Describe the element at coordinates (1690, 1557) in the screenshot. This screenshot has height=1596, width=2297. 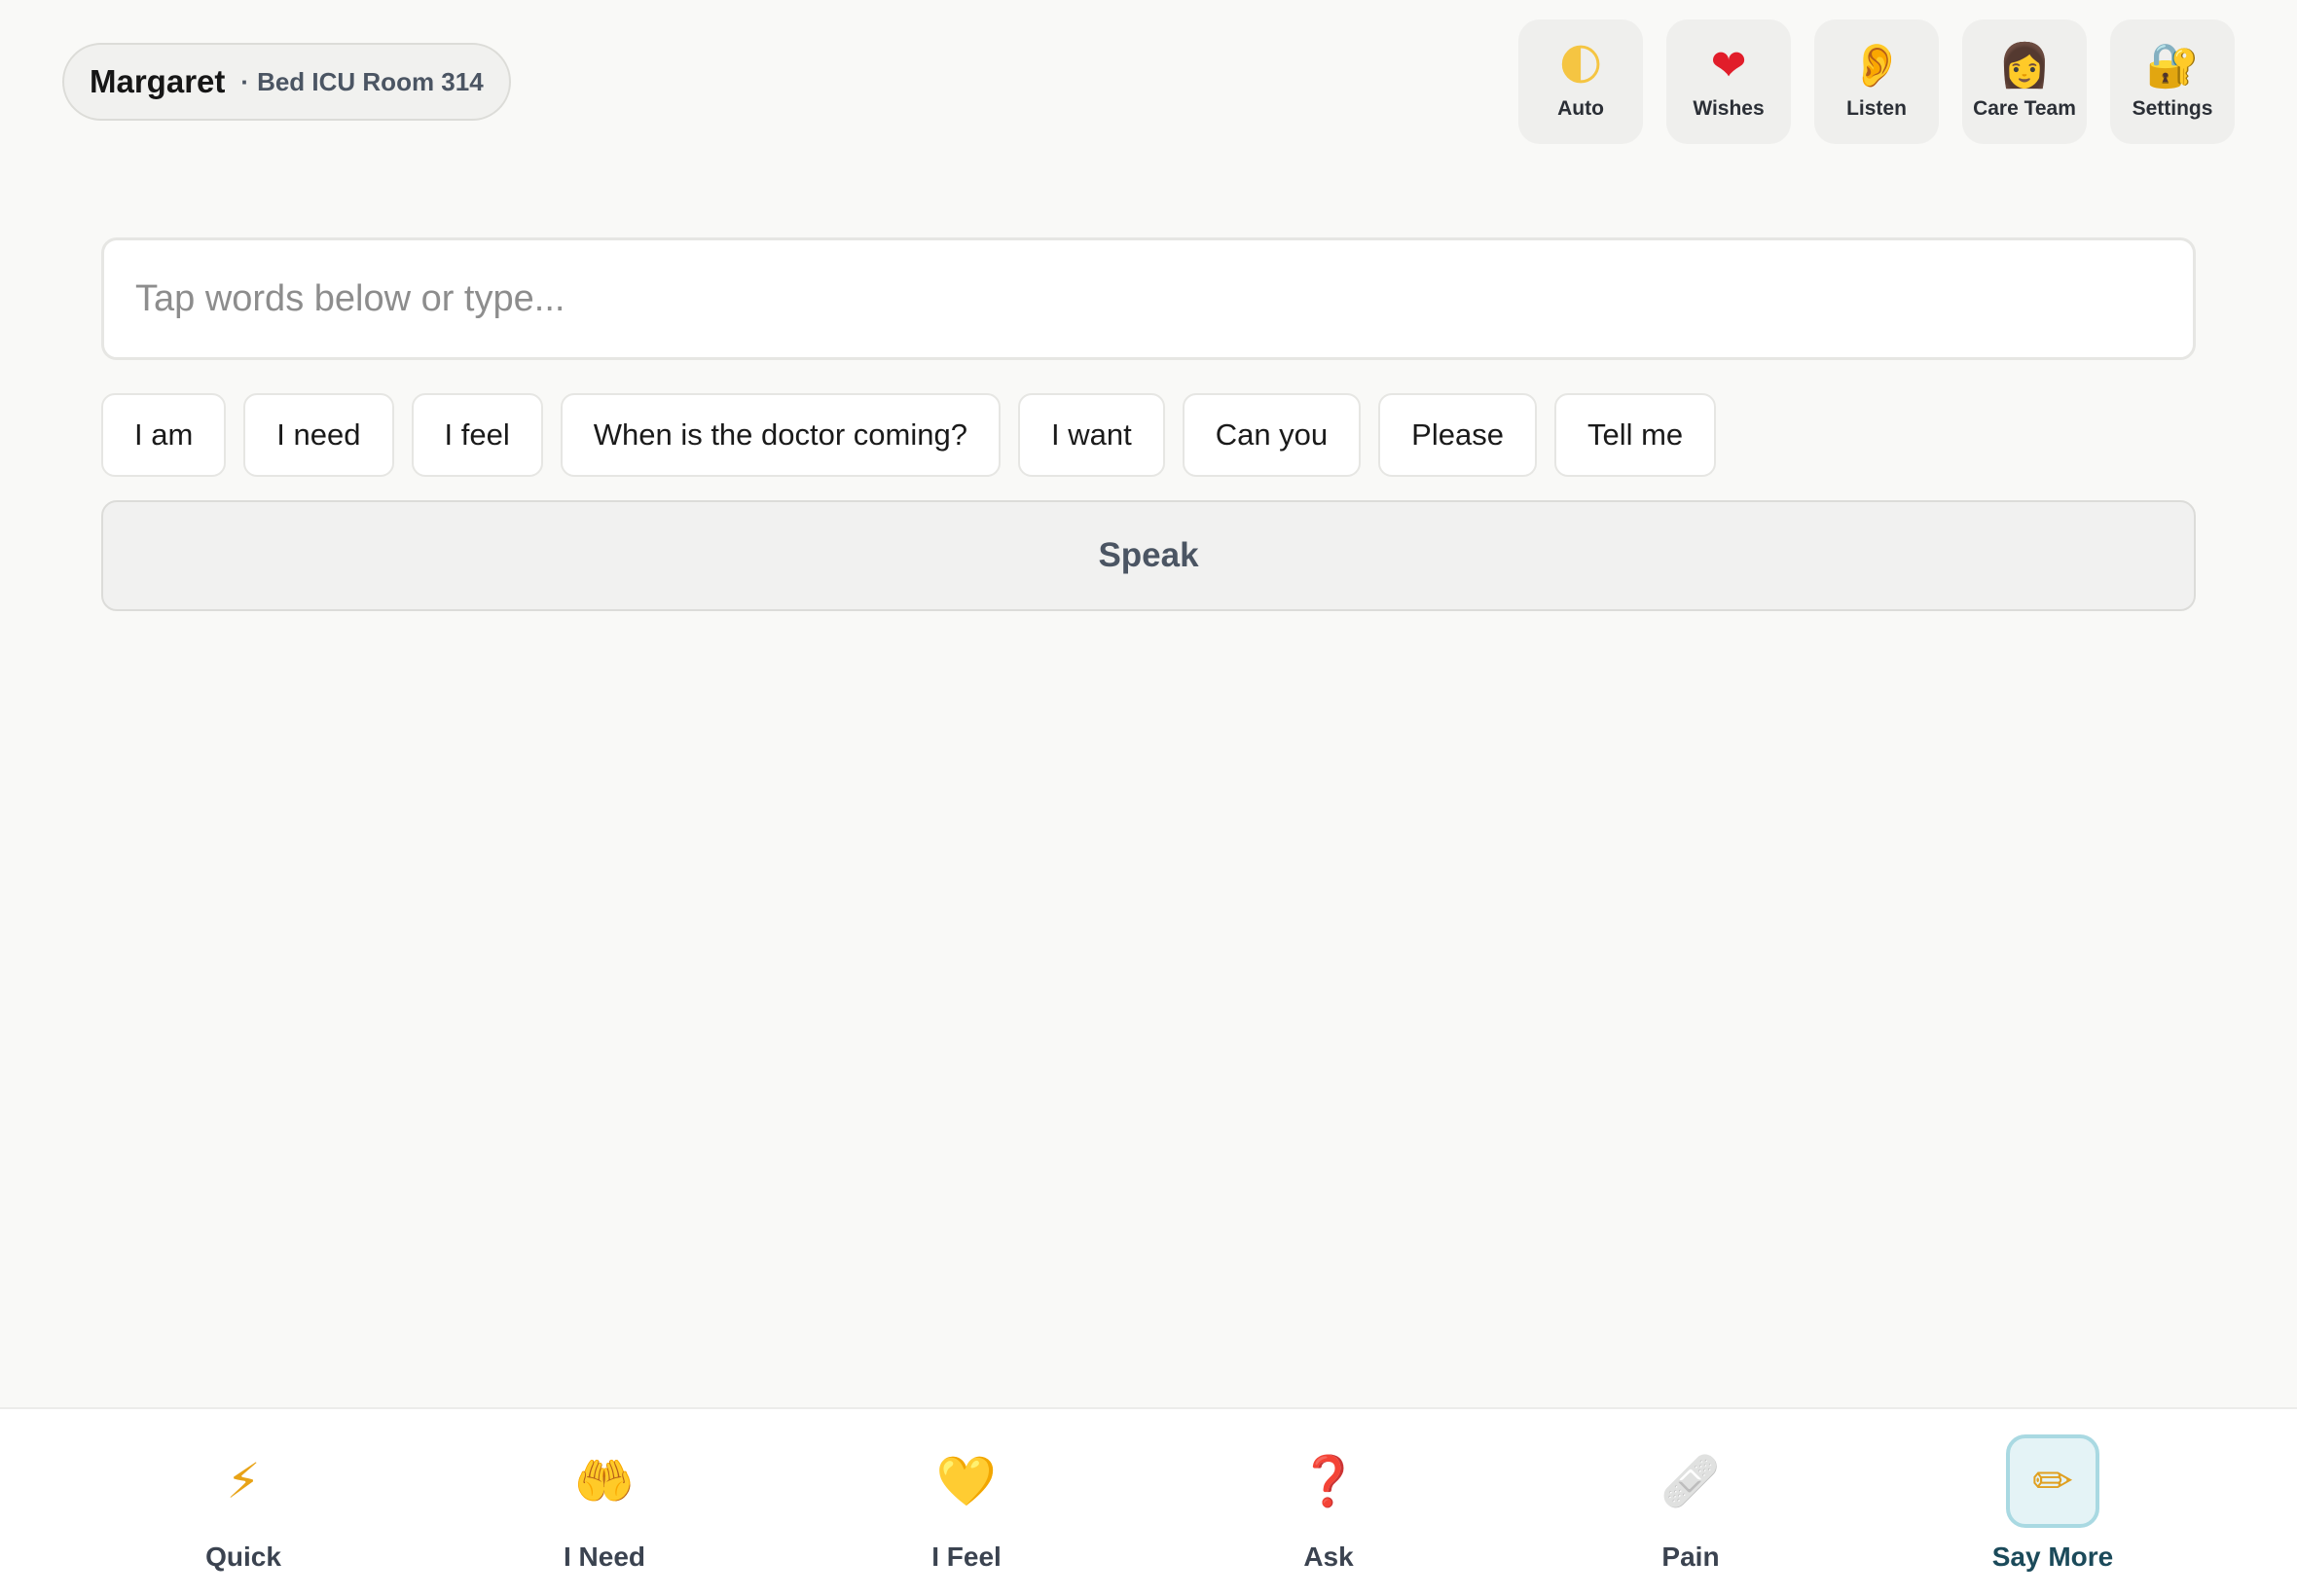
I see `nav-pain-label: Pain` at that location.